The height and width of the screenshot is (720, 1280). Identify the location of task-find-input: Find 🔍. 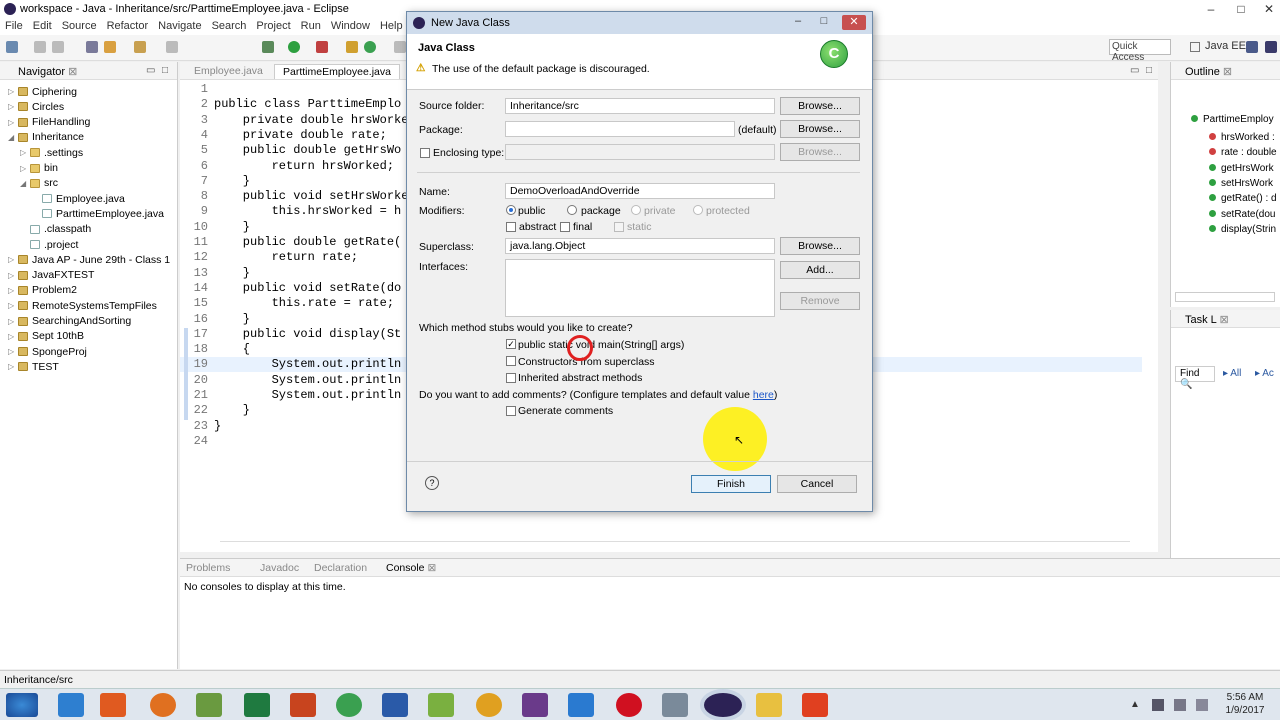
(1195, 378).